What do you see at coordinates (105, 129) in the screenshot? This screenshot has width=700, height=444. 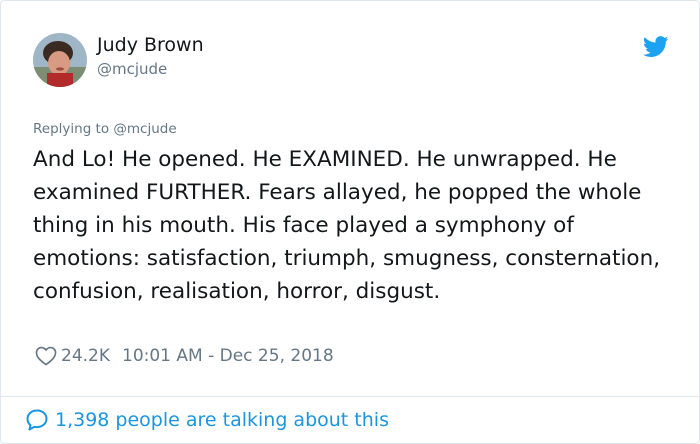 I see `replying-to: Replying to @mcjude` at bounding box center [105, 129].